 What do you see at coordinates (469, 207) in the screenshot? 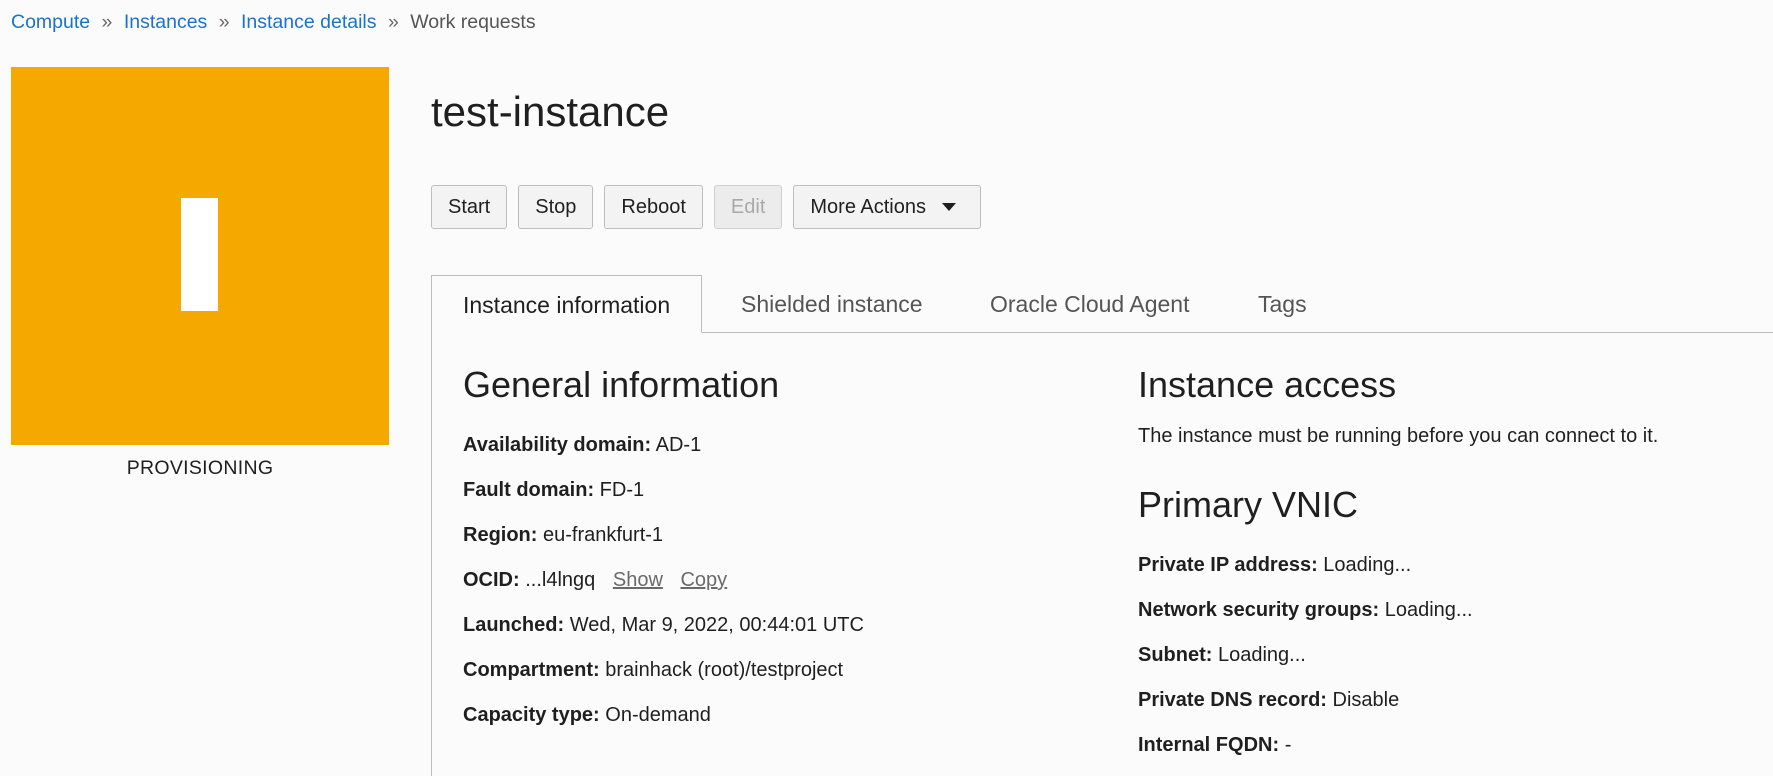
I see `start-button: Start` at bounding box center [469, 207].